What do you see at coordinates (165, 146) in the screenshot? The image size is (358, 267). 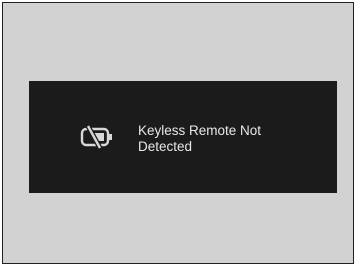 I see `warning-message-line-2: Detected` at bounding box center [165, 146].